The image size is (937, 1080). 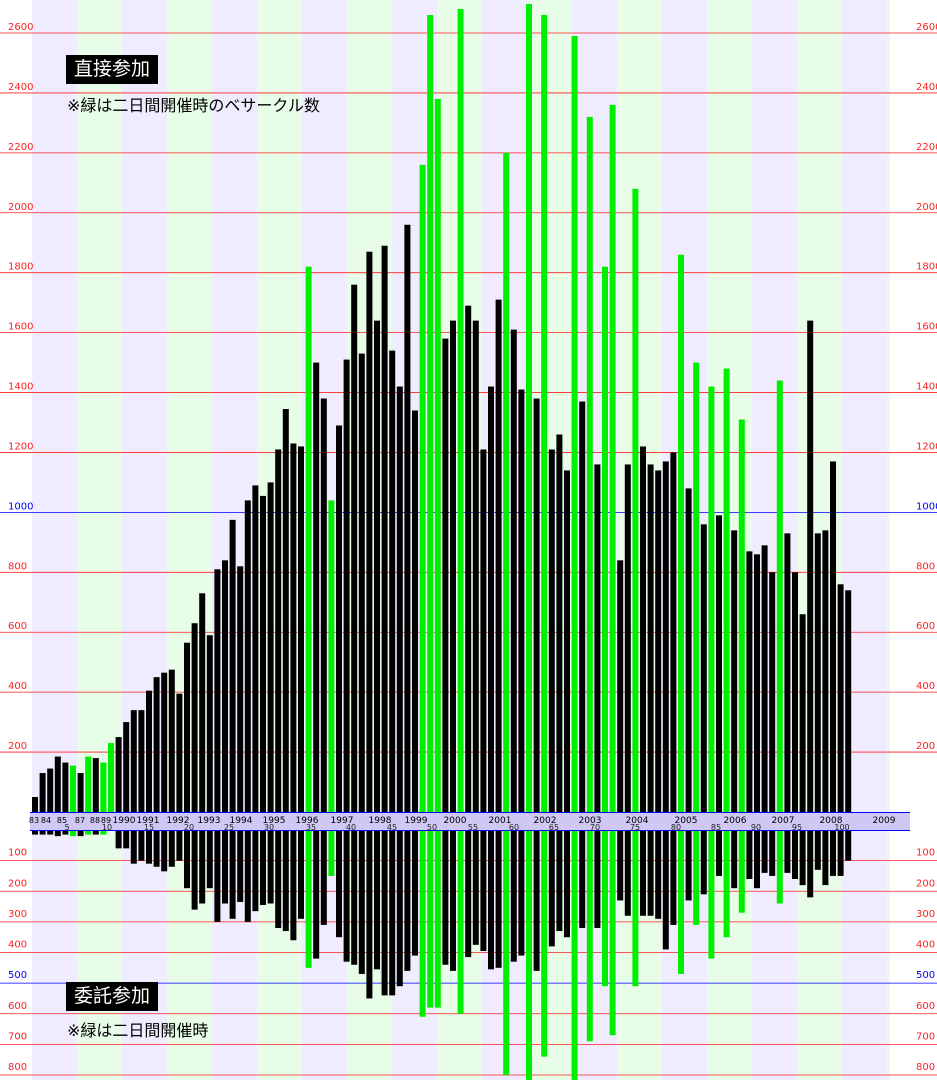 What do you see at coordinates (229, 827) in the screenshot?
I see `event-number-label: 25` at bounding box center [229, 827].